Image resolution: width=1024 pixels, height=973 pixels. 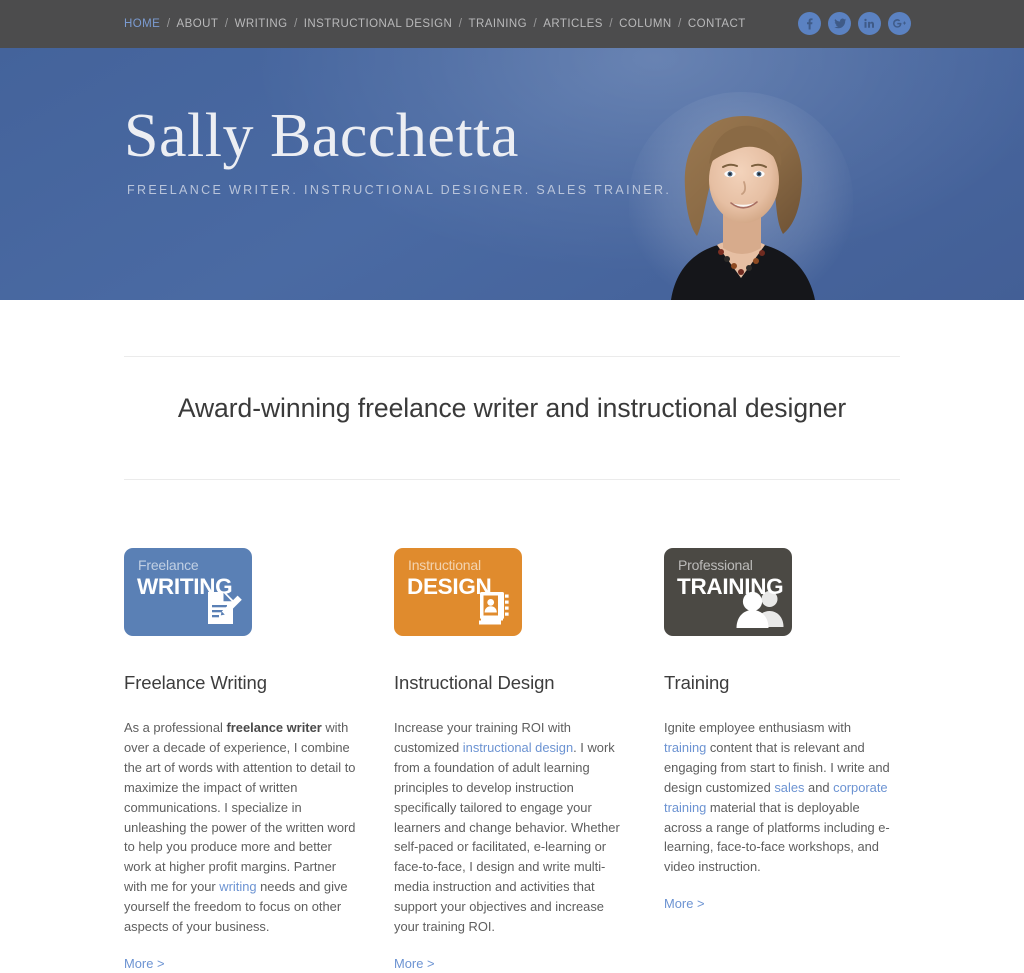 I want to click on facebook-icon, so click(x=809, y=23).